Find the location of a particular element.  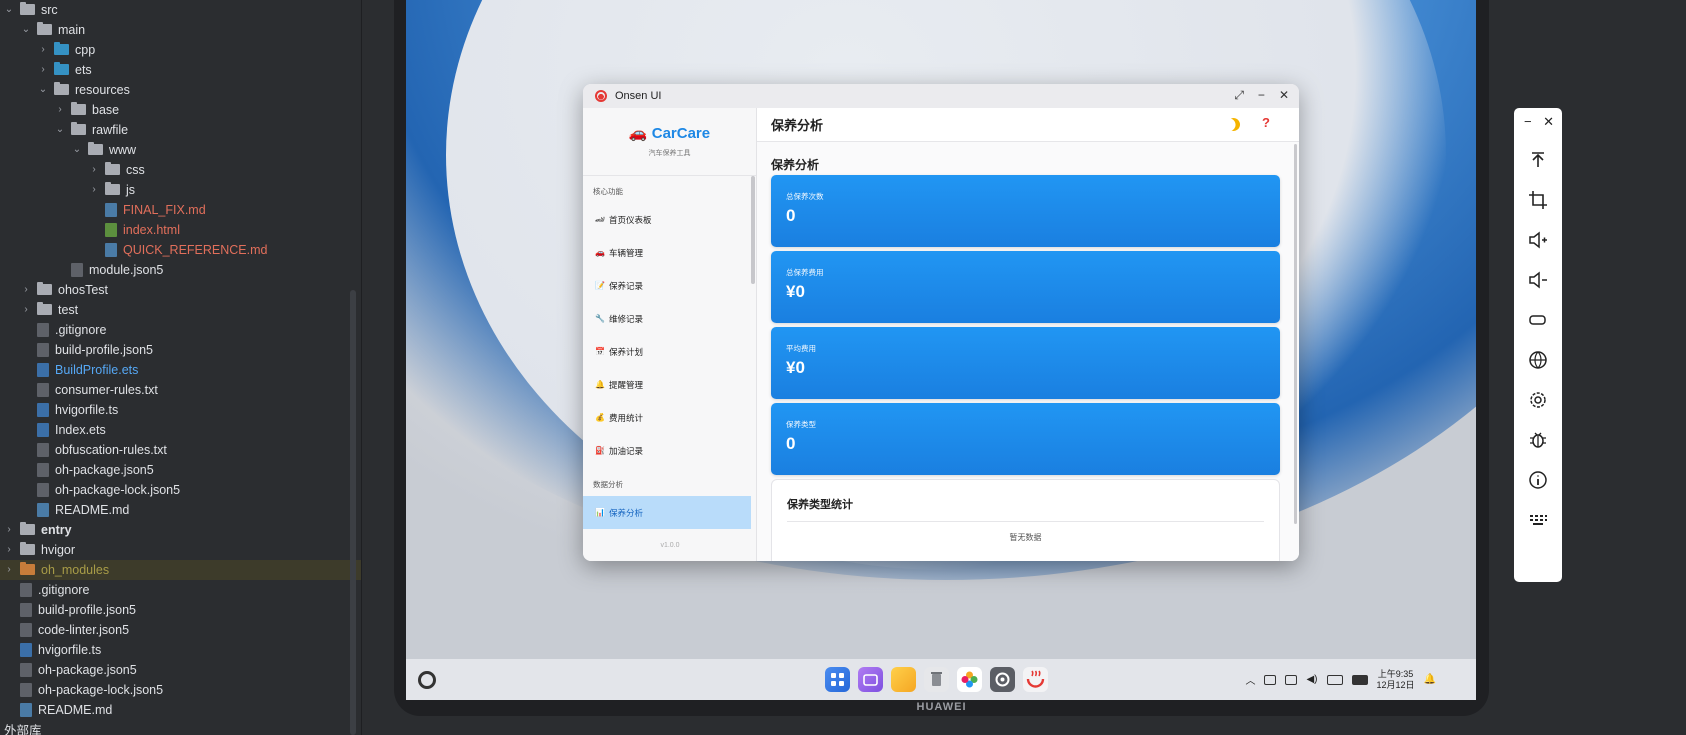

folder-icon is located at coordinates (27, 568).